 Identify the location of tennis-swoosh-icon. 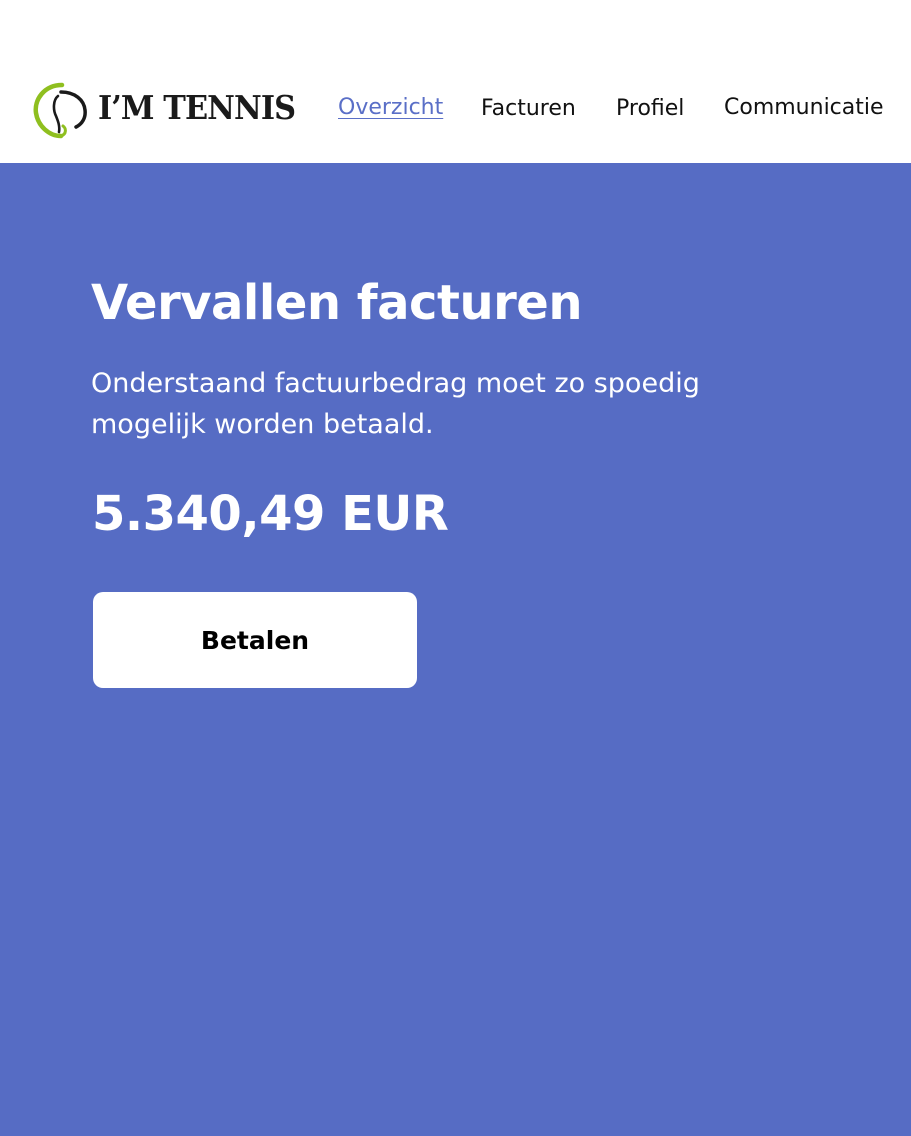
(60, 110).